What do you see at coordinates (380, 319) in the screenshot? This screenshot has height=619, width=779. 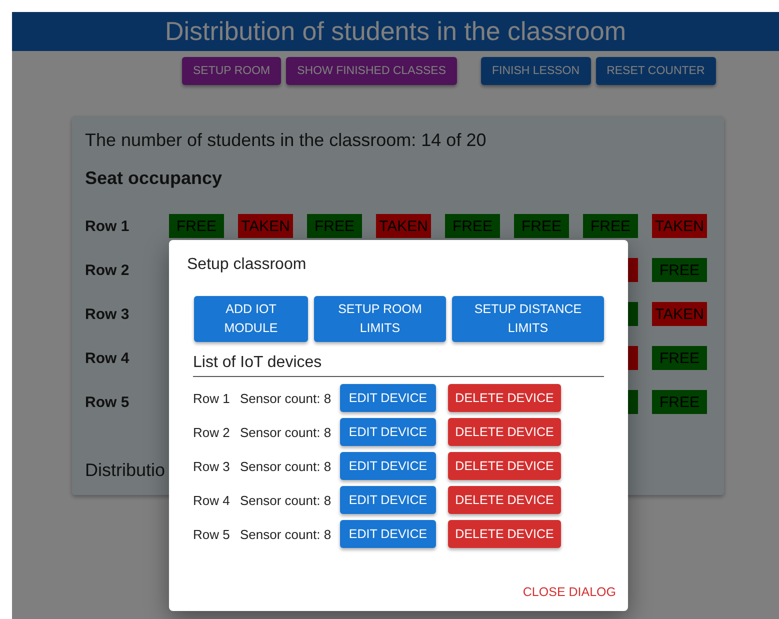 I see `action-button: SETUP ROOM LIMITS` at bounding box center [380, 319].